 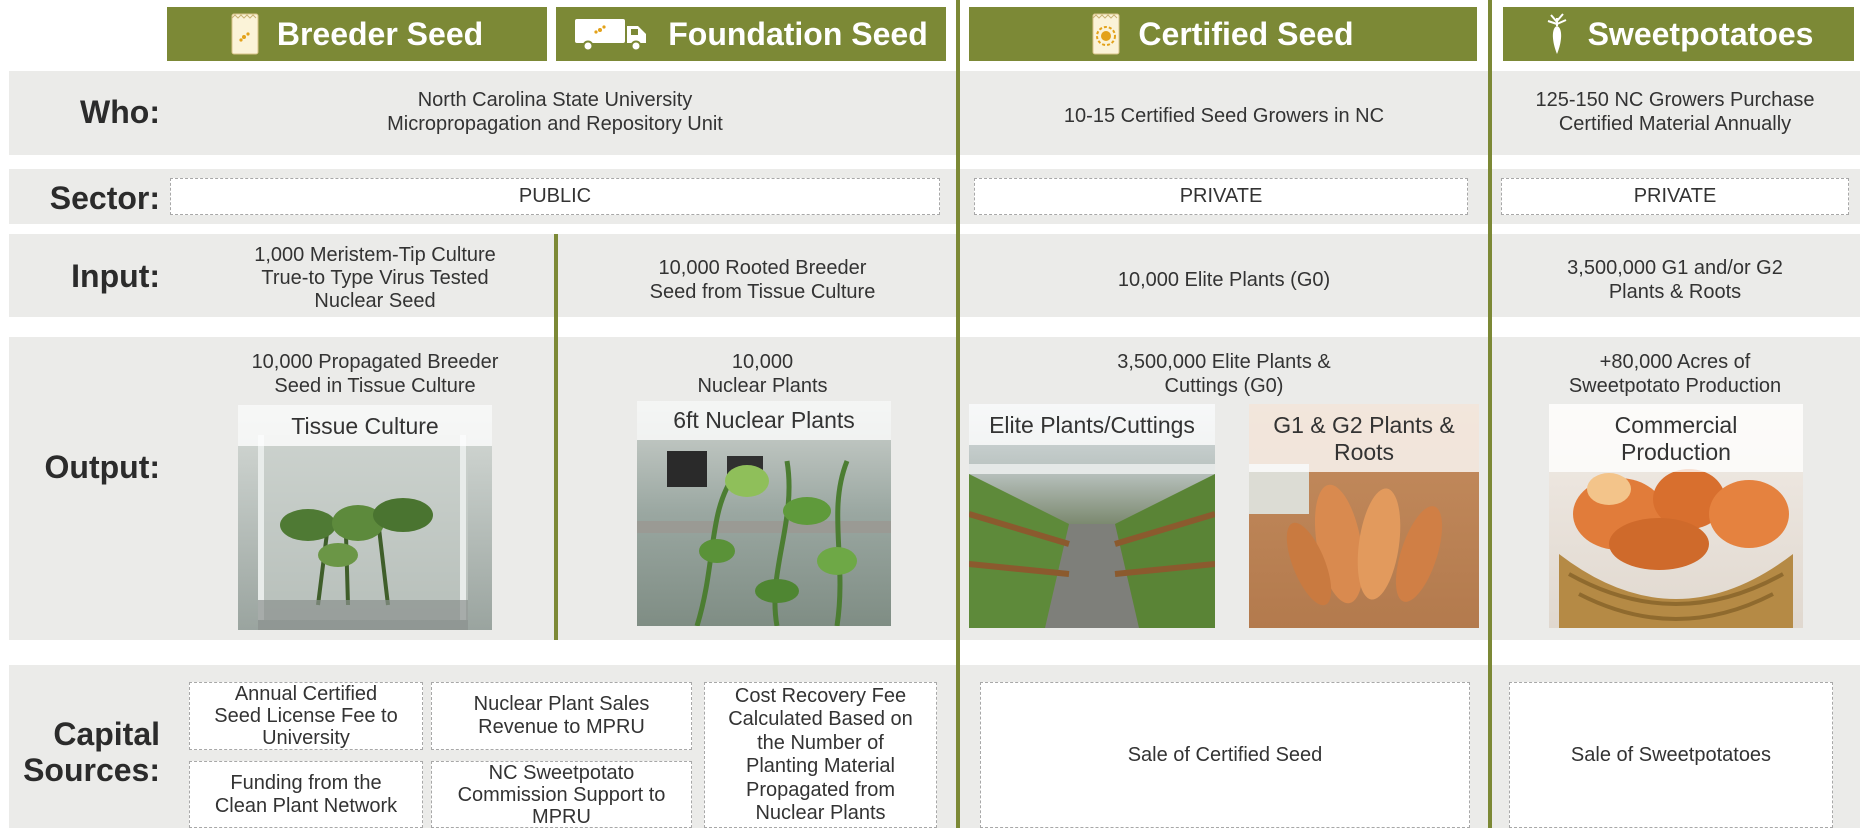 What do you see at coordinates (764, 513) in the screenshot?
I see `photo-nuclear-plants: 6ft Nuclear Plants` at bounding box center [764, 513].